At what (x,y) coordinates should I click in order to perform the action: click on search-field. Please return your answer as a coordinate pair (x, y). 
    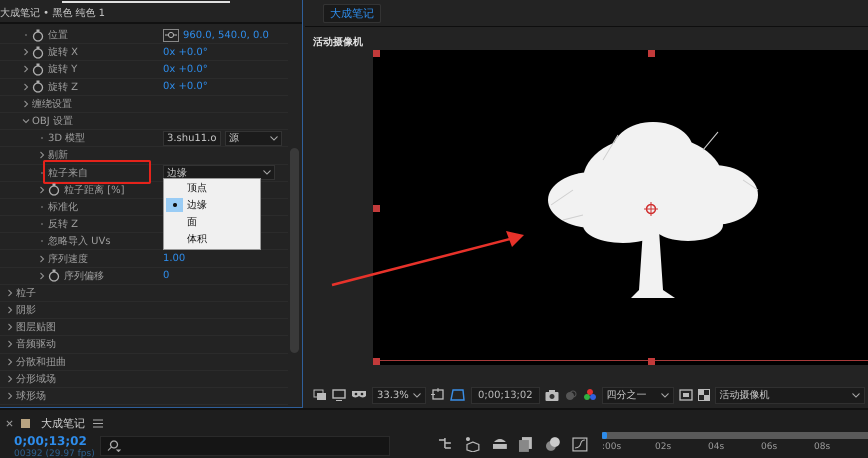
    Looking at the image, I should click on (245, 446).